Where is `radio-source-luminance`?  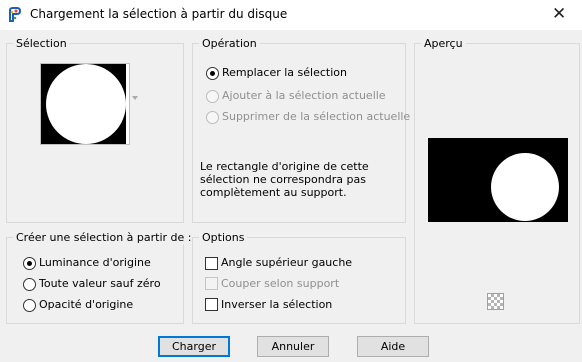 radio-source-luminance is located at coordinates (29, 263).